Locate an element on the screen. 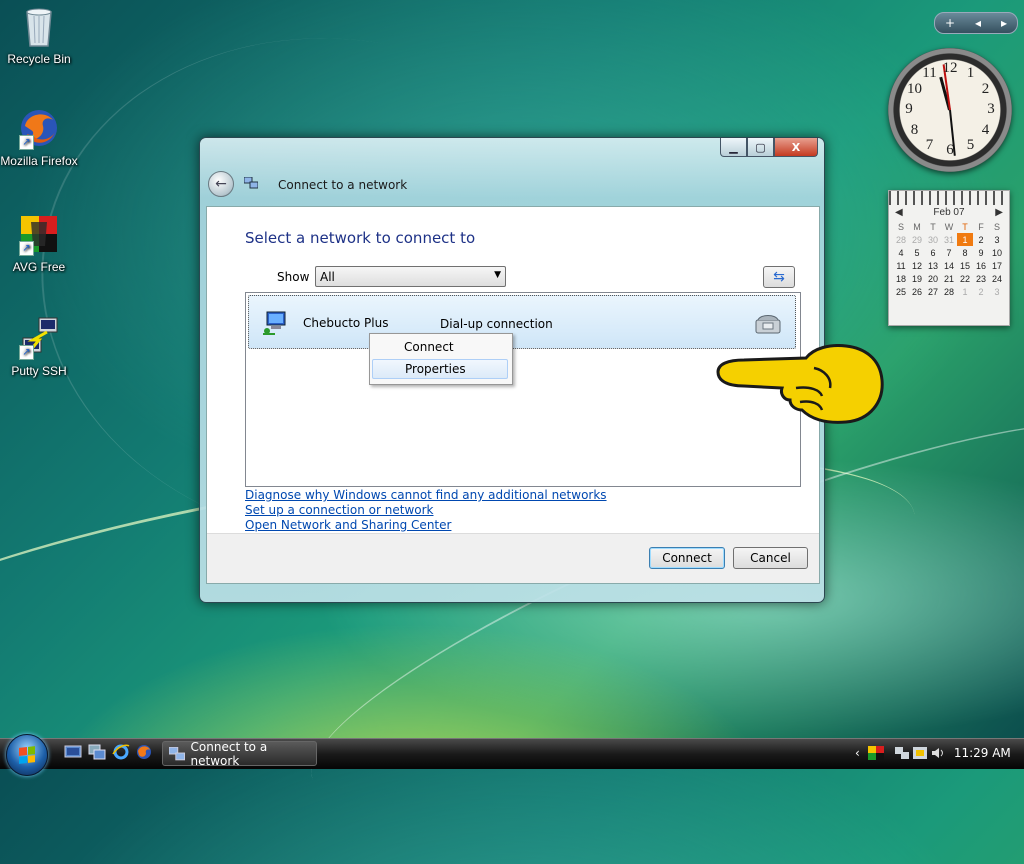 The width and height of the screenshot is (1024, 864). maximize-button: ▢ is located at coordinates (760, 147).